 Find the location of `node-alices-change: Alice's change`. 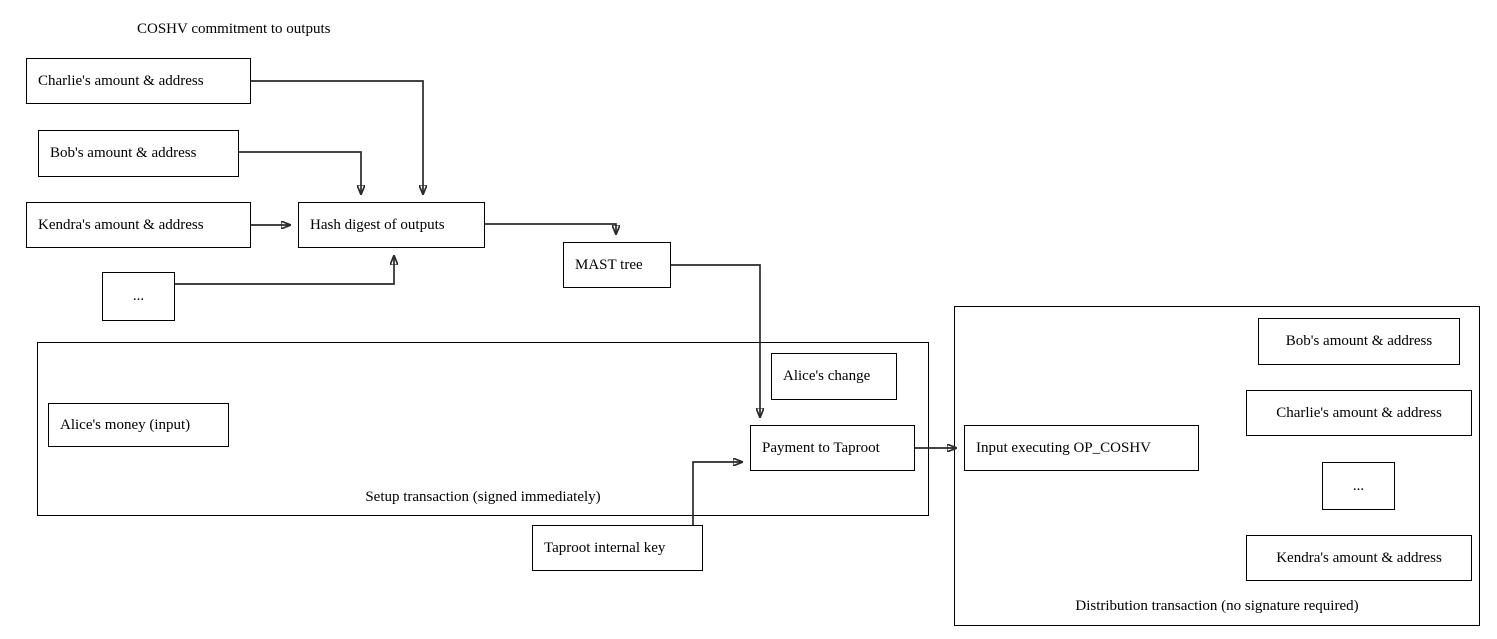

node-alices-change: Alice's change is located at coordinates (834, 376).